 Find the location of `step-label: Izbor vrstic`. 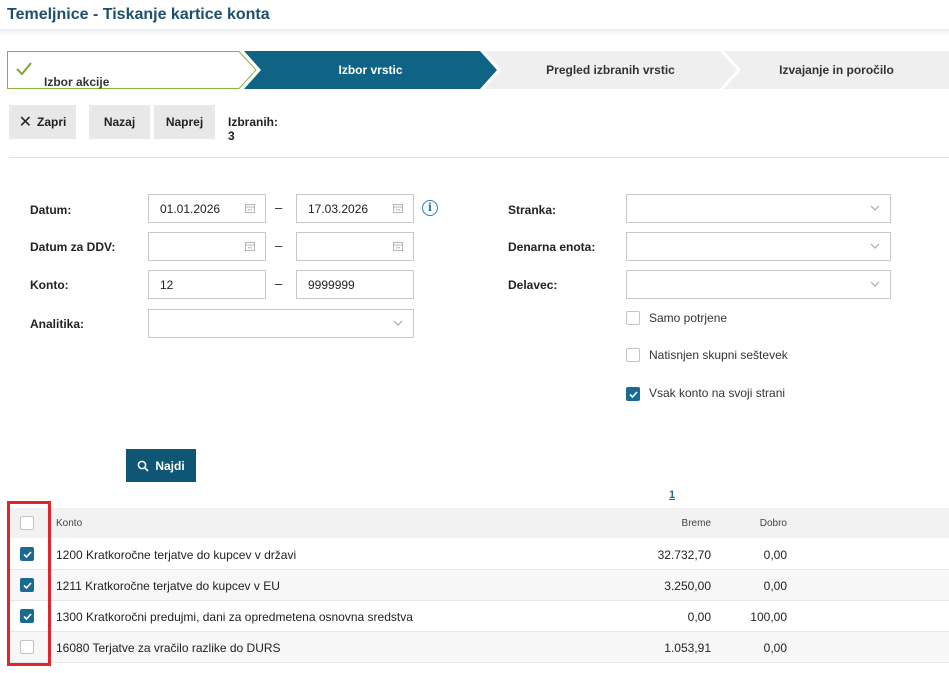

step-label: Izbor vrstic is located at coordinates (370, 70).